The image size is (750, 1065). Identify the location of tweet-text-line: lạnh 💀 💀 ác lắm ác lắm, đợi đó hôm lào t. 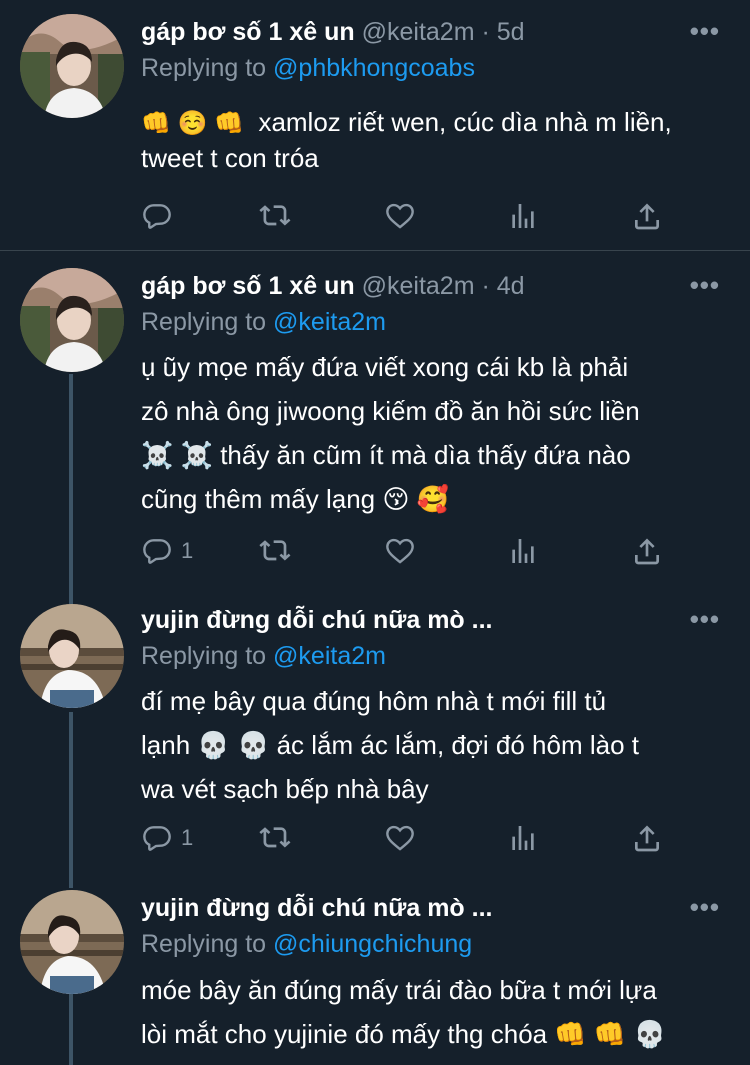
(390, 745).